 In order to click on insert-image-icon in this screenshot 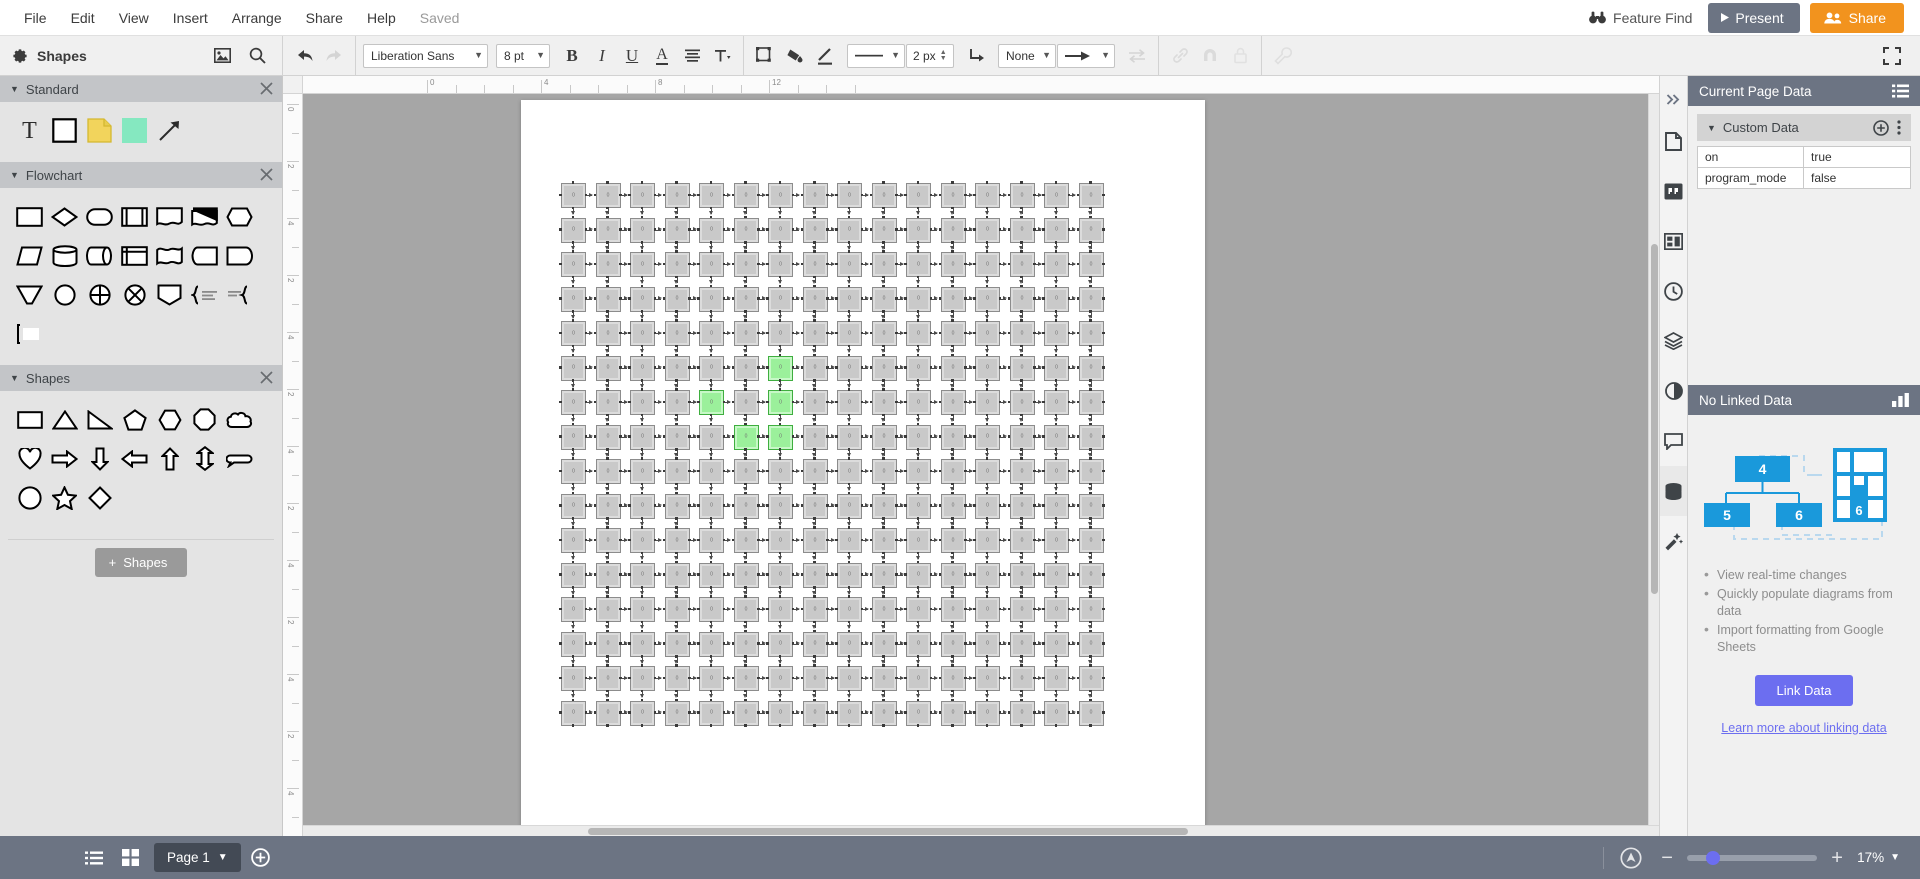, I will do `click(222, 56)`.